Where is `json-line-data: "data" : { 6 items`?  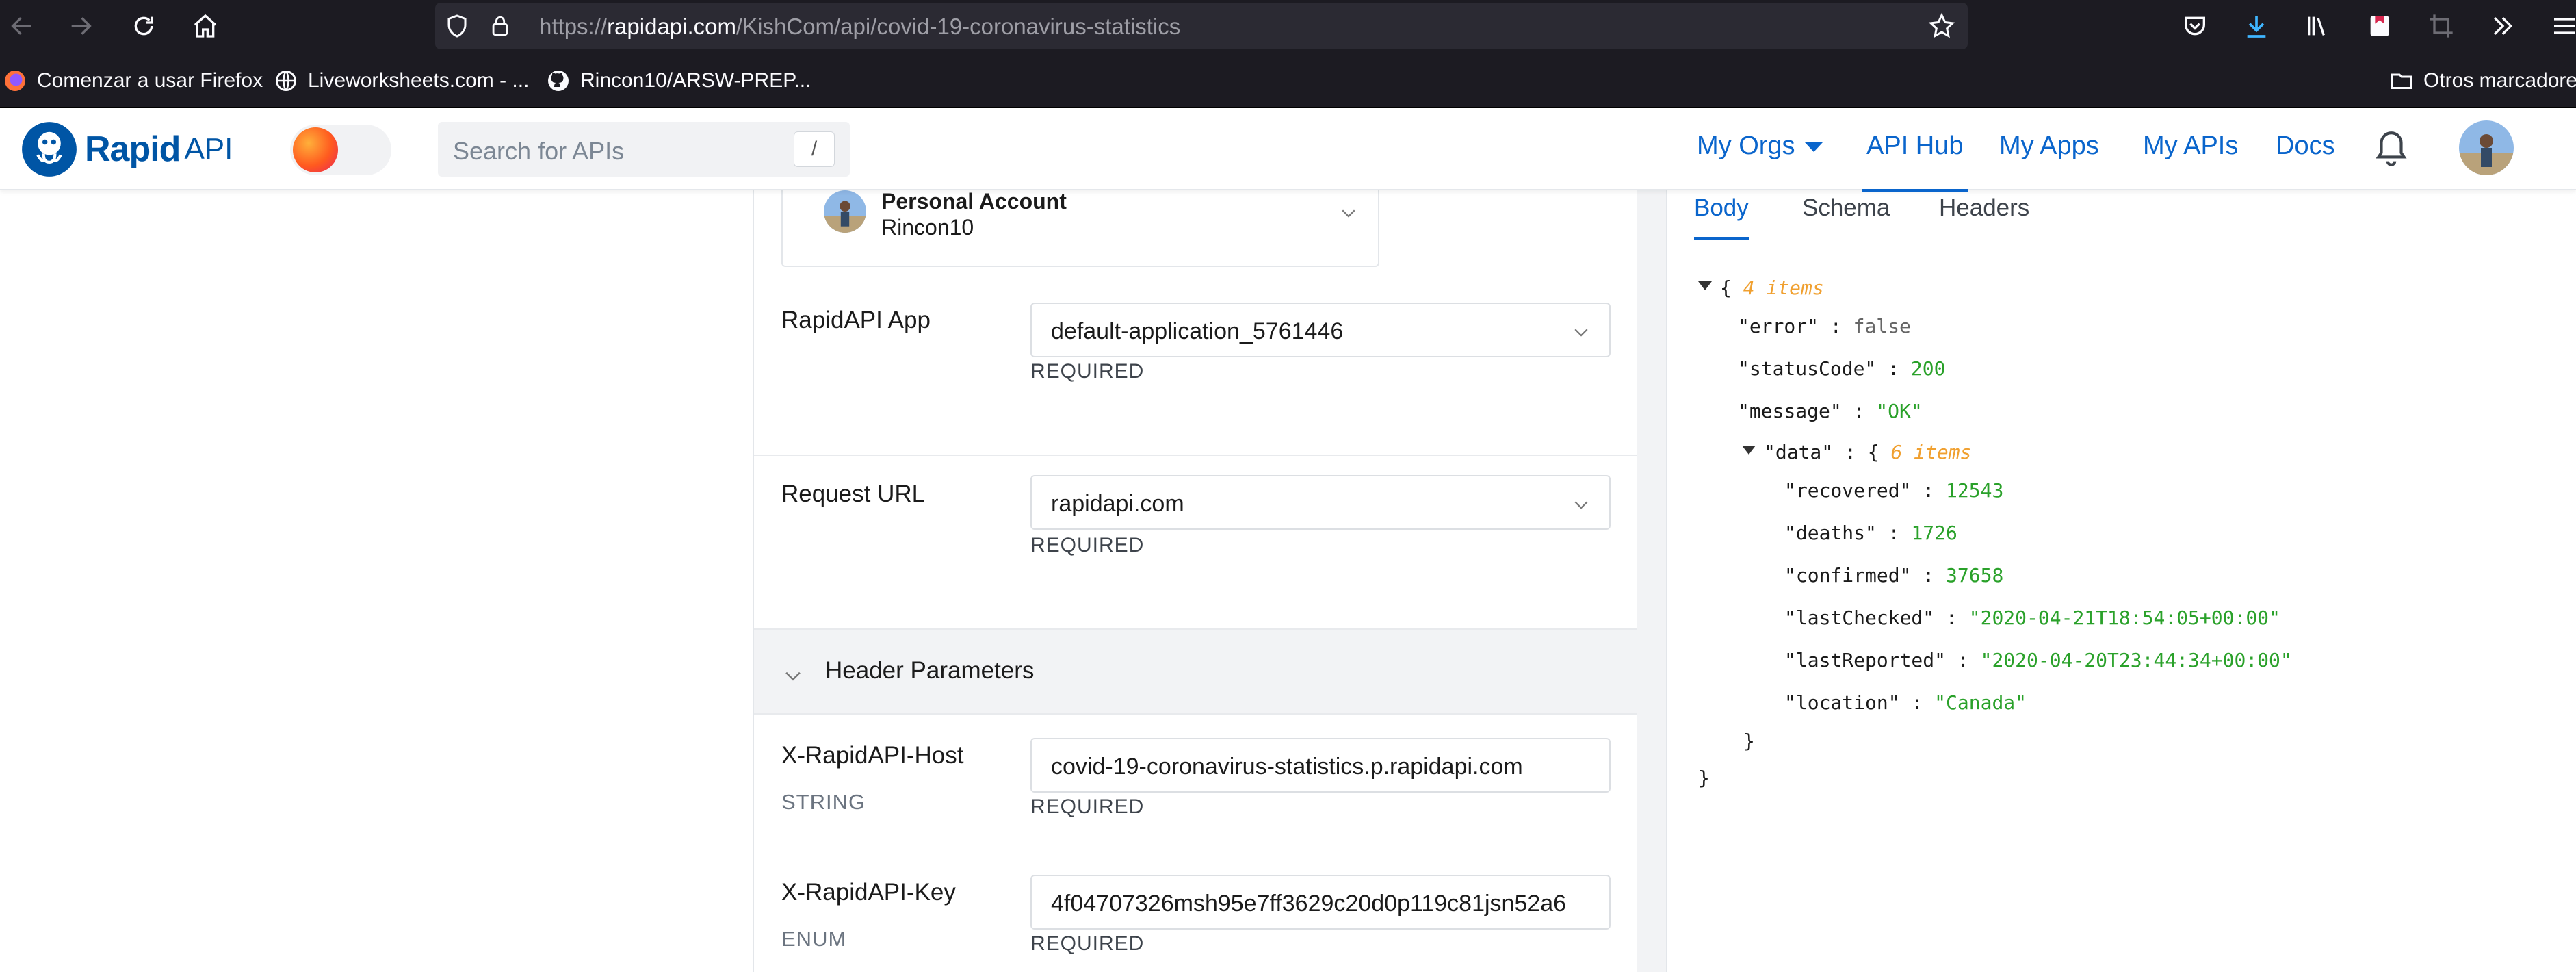 json-line-data: "data" : { 6 items is located at coordinates (1856, 452).